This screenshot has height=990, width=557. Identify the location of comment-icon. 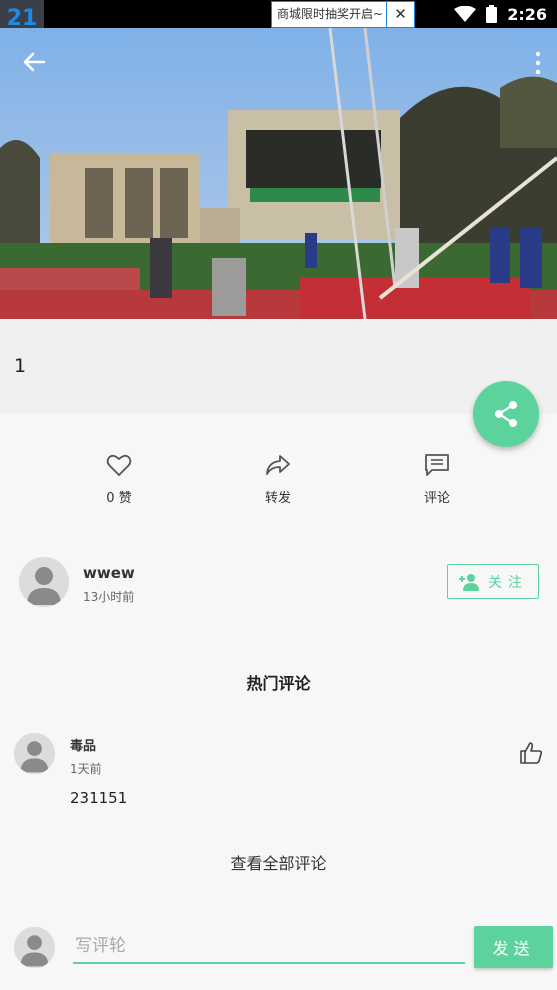
(437, 465).